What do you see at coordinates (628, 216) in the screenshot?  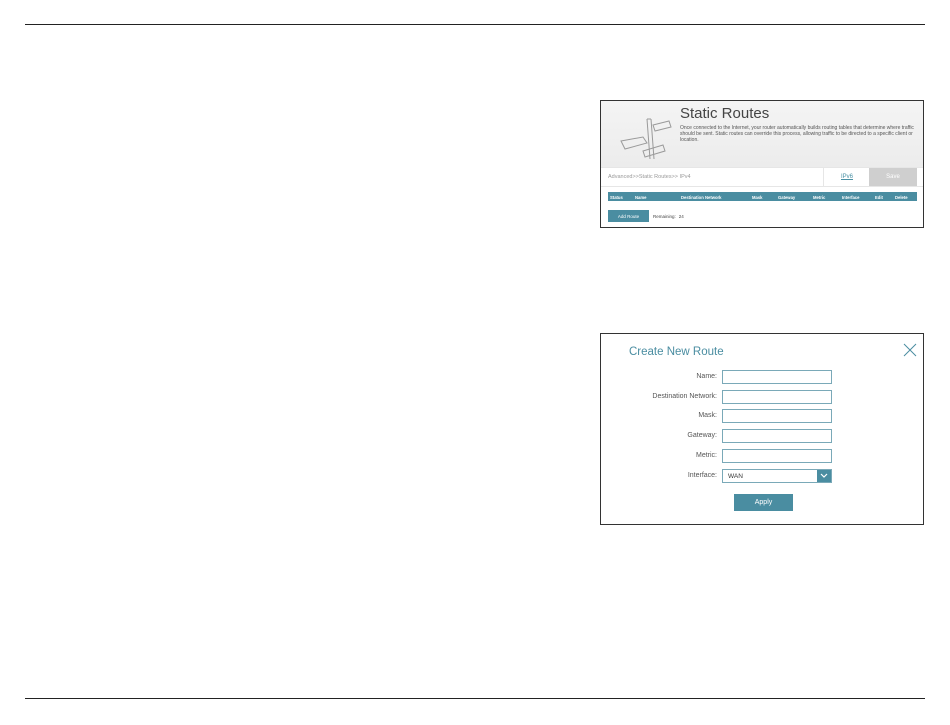 I see `add-route-button: Add Route` at bounding box center [628, 216].